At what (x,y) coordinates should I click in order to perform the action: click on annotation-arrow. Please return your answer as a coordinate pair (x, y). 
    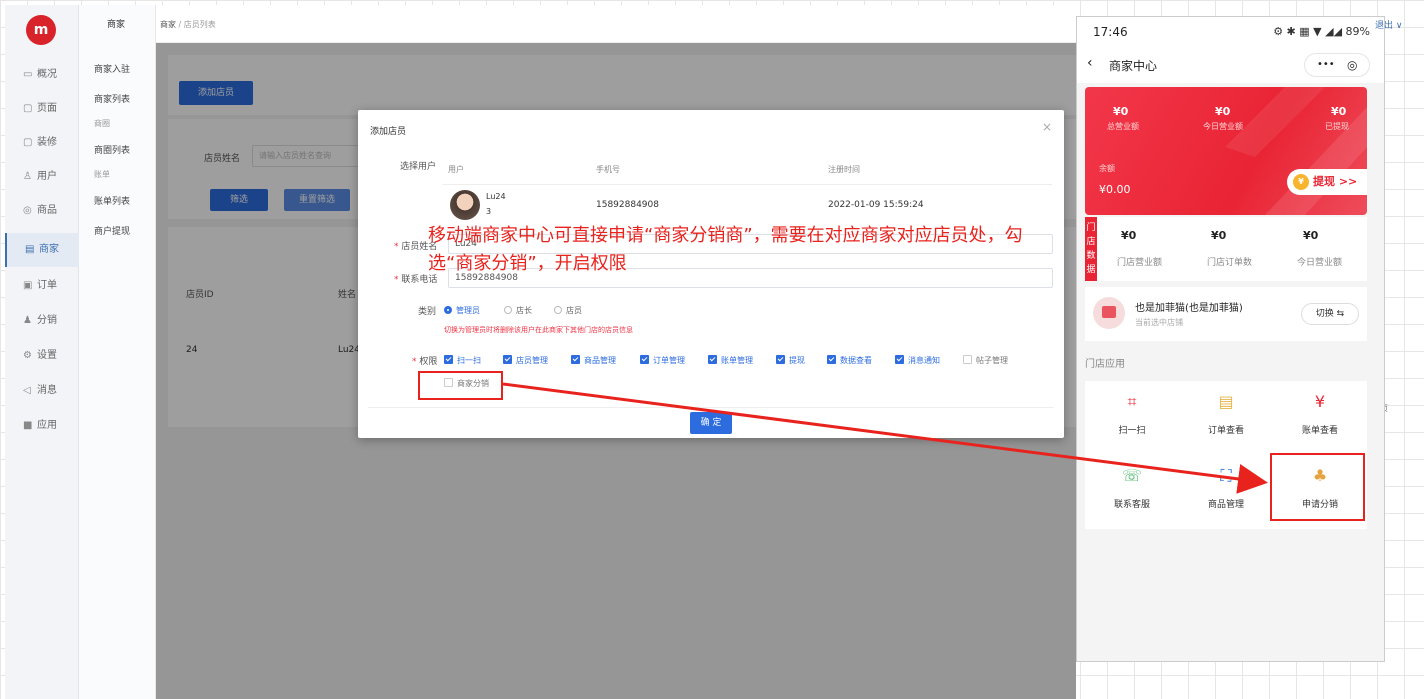
    Looking at the image, I should click on (885, 438).